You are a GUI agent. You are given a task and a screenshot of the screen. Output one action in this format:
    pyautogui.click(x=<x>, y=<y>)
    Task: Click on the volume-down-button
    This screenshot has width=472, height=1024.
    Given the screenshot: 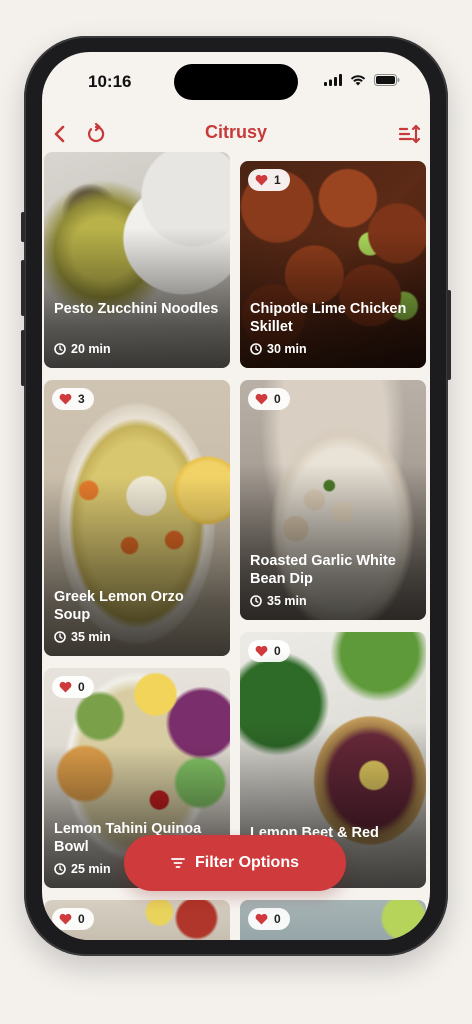 What is the action you would take?
    pyautogui.click(x=23, y=358)
    